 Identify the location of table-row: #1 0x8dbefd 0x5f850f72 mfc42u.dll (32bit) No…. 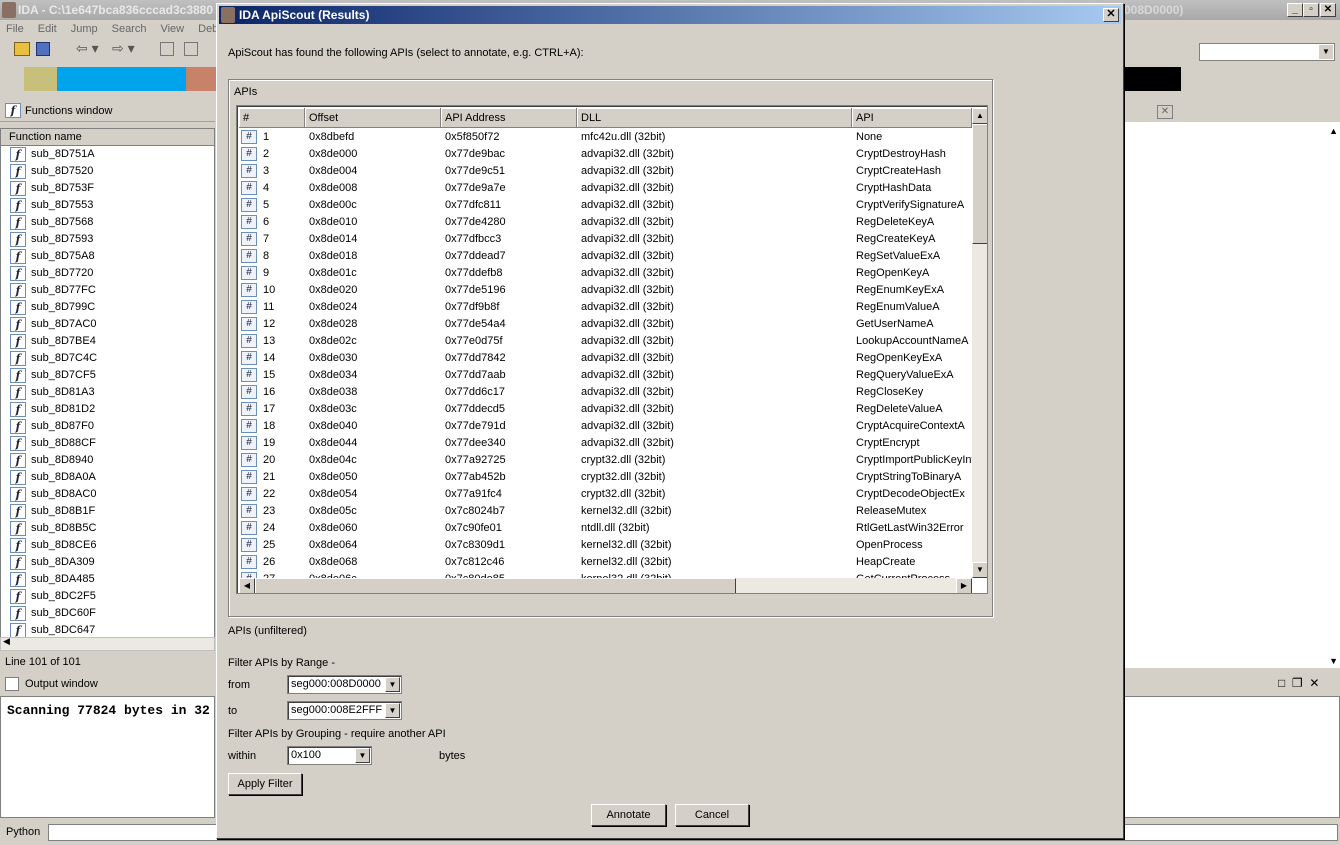
(605, 137).